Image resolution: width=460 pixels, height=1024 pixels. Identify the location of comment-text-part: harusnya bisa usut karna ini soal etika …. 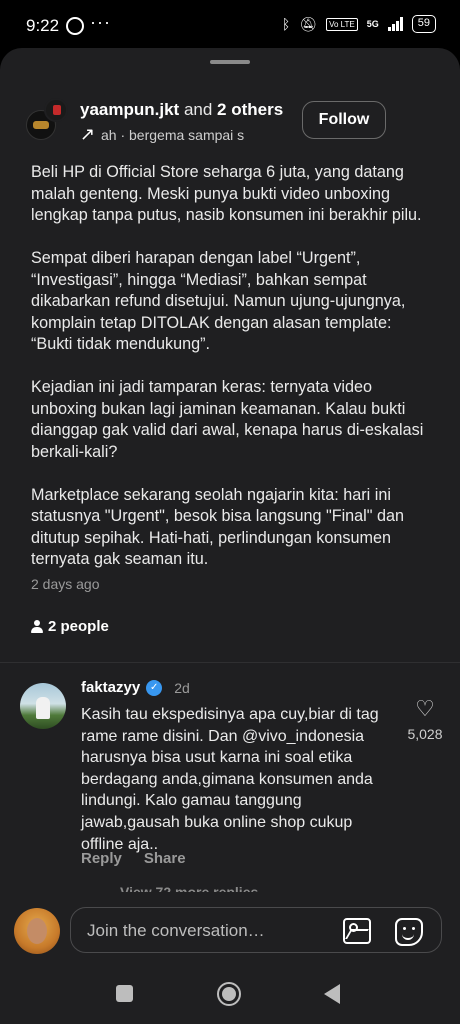
(227, 801).